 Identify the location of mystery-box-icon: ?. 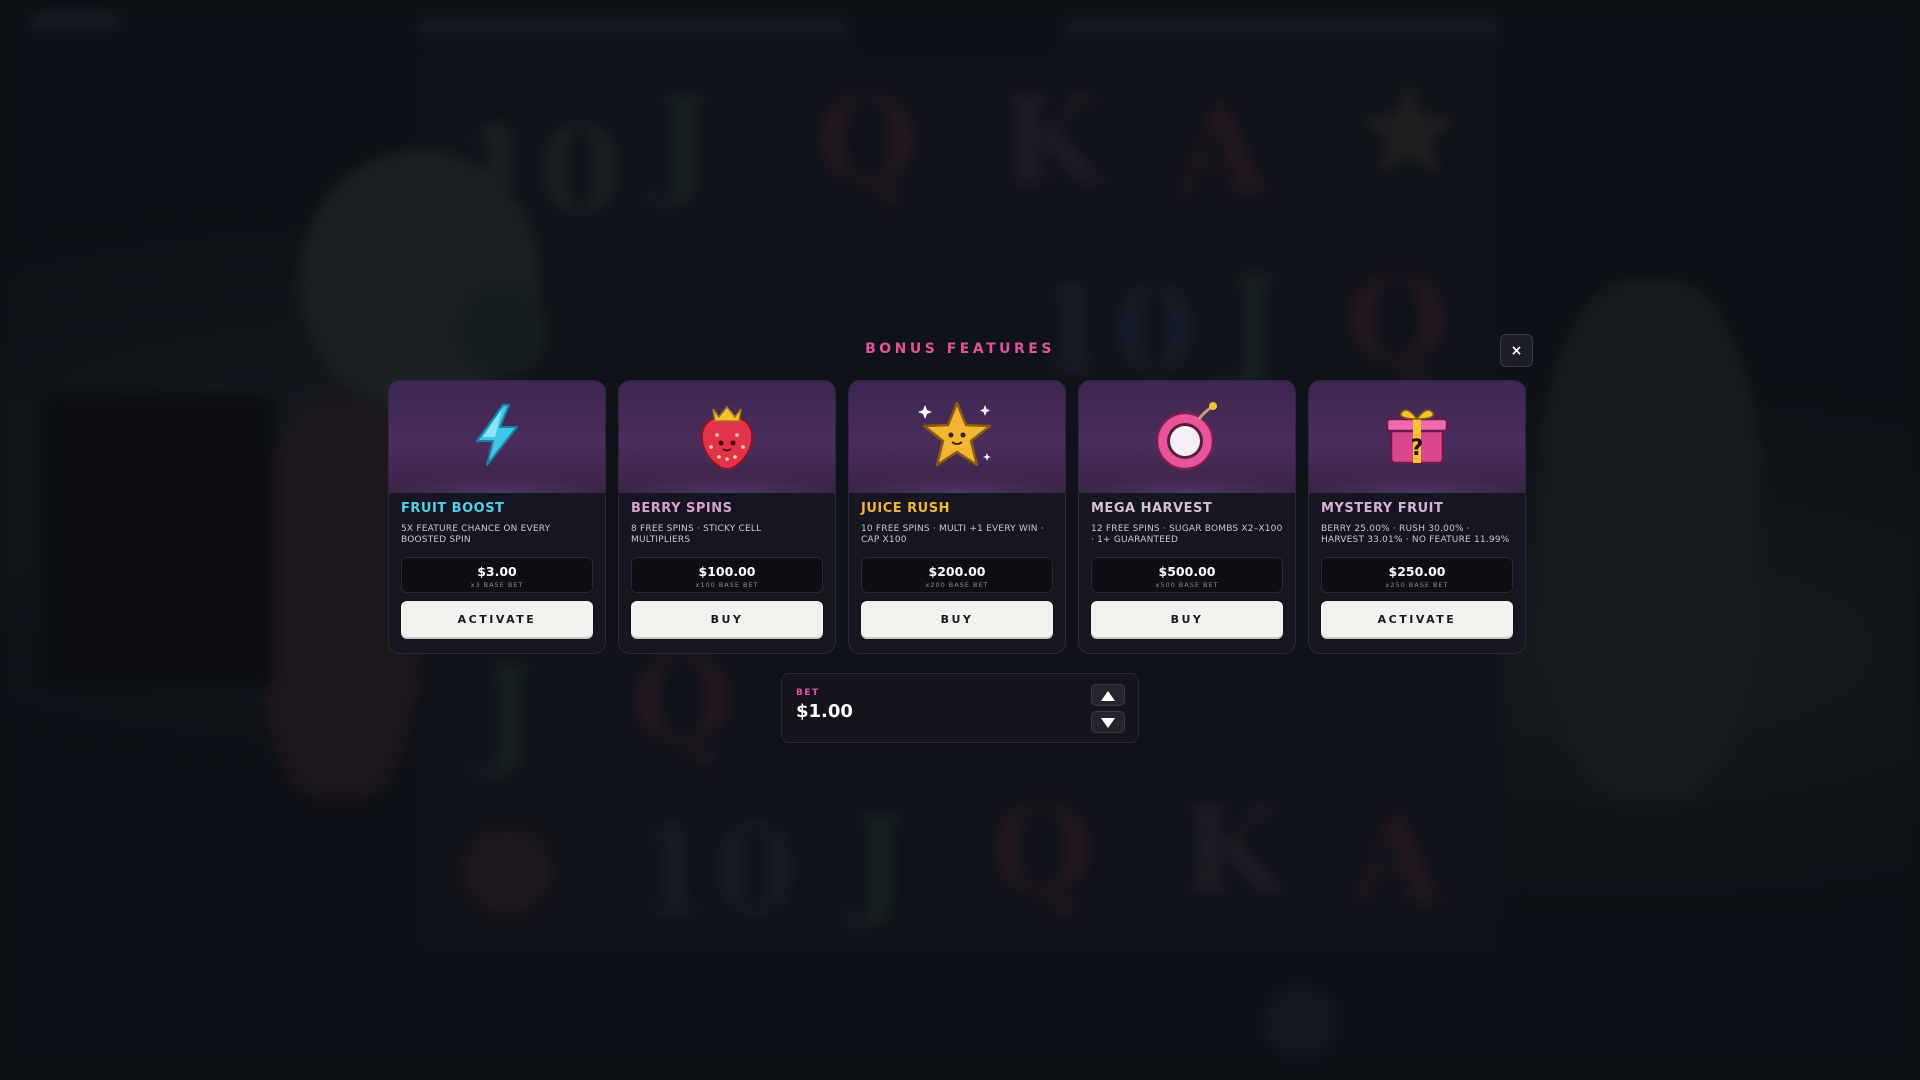
(1417, 437).